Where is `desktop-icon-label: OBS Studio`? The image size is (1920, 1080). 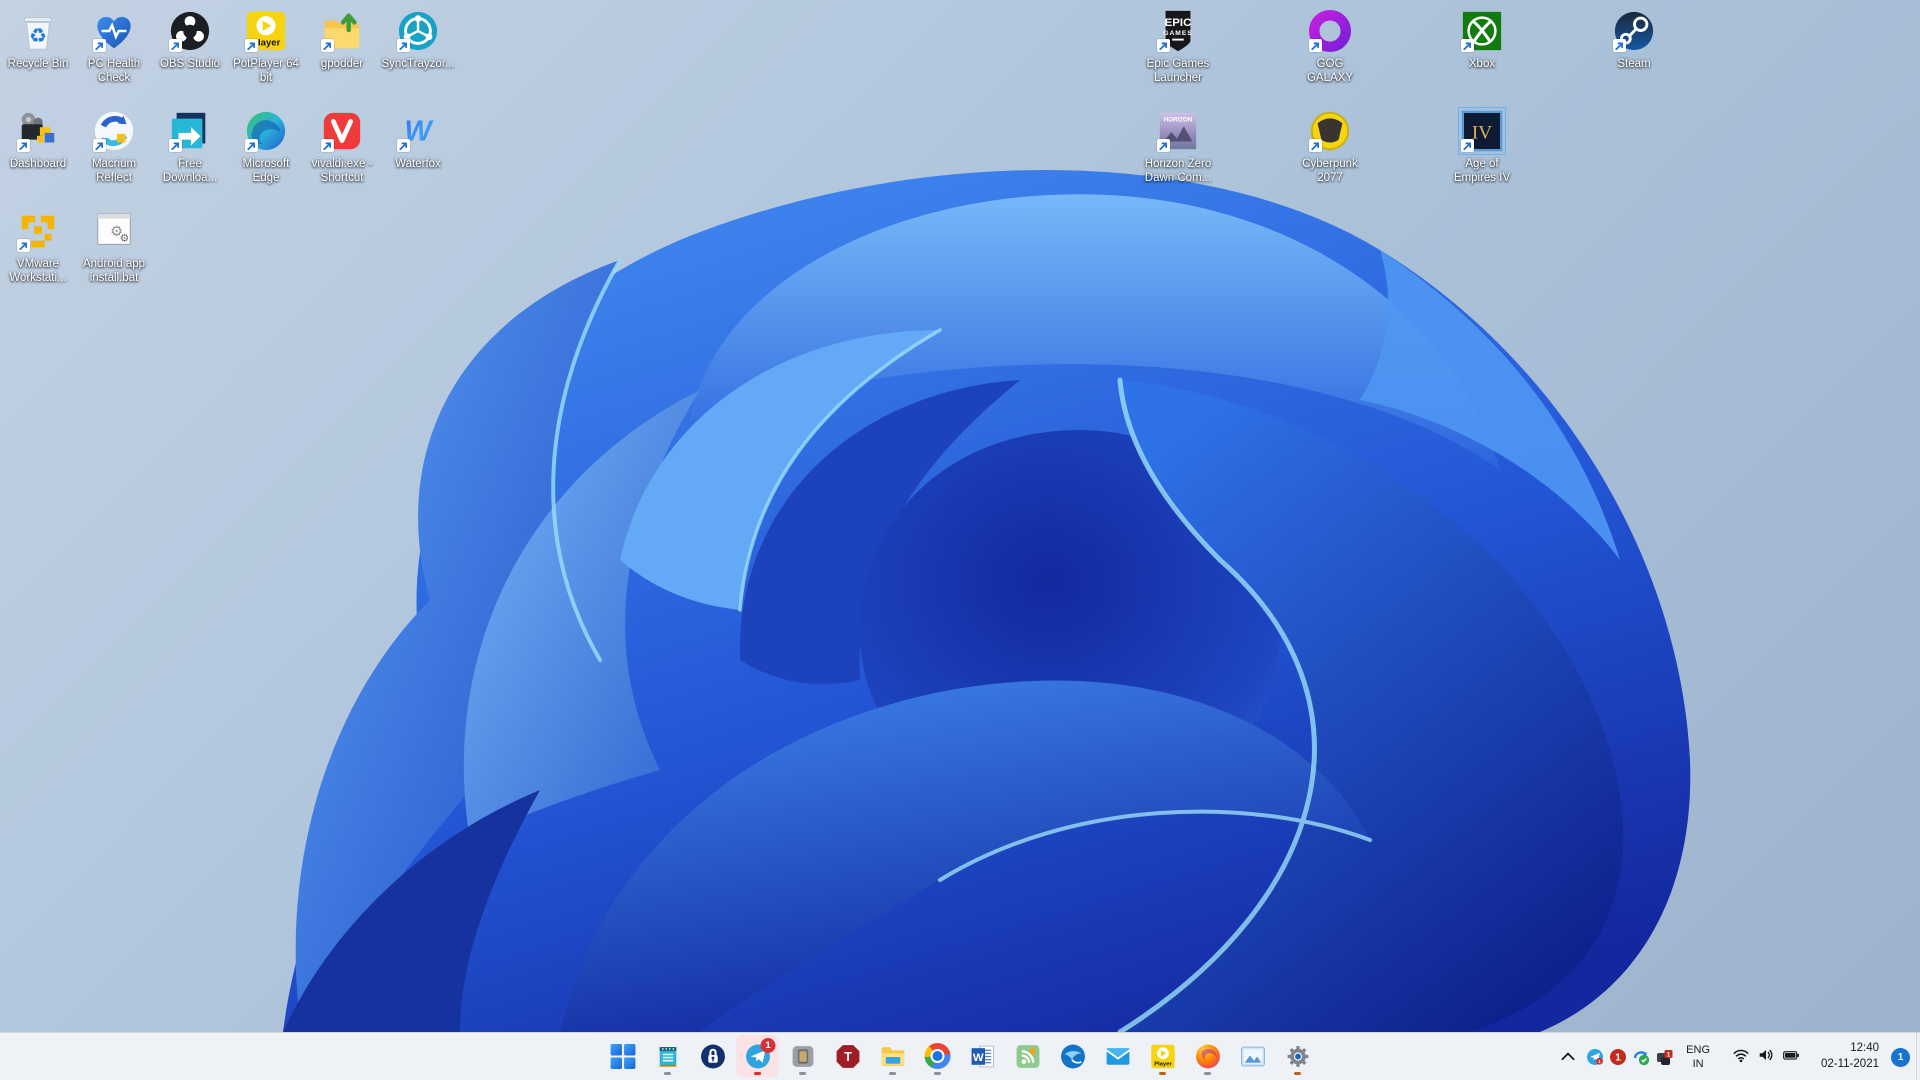
desktop-icon-label: OBS Studio is located at coordinates (190, 64).